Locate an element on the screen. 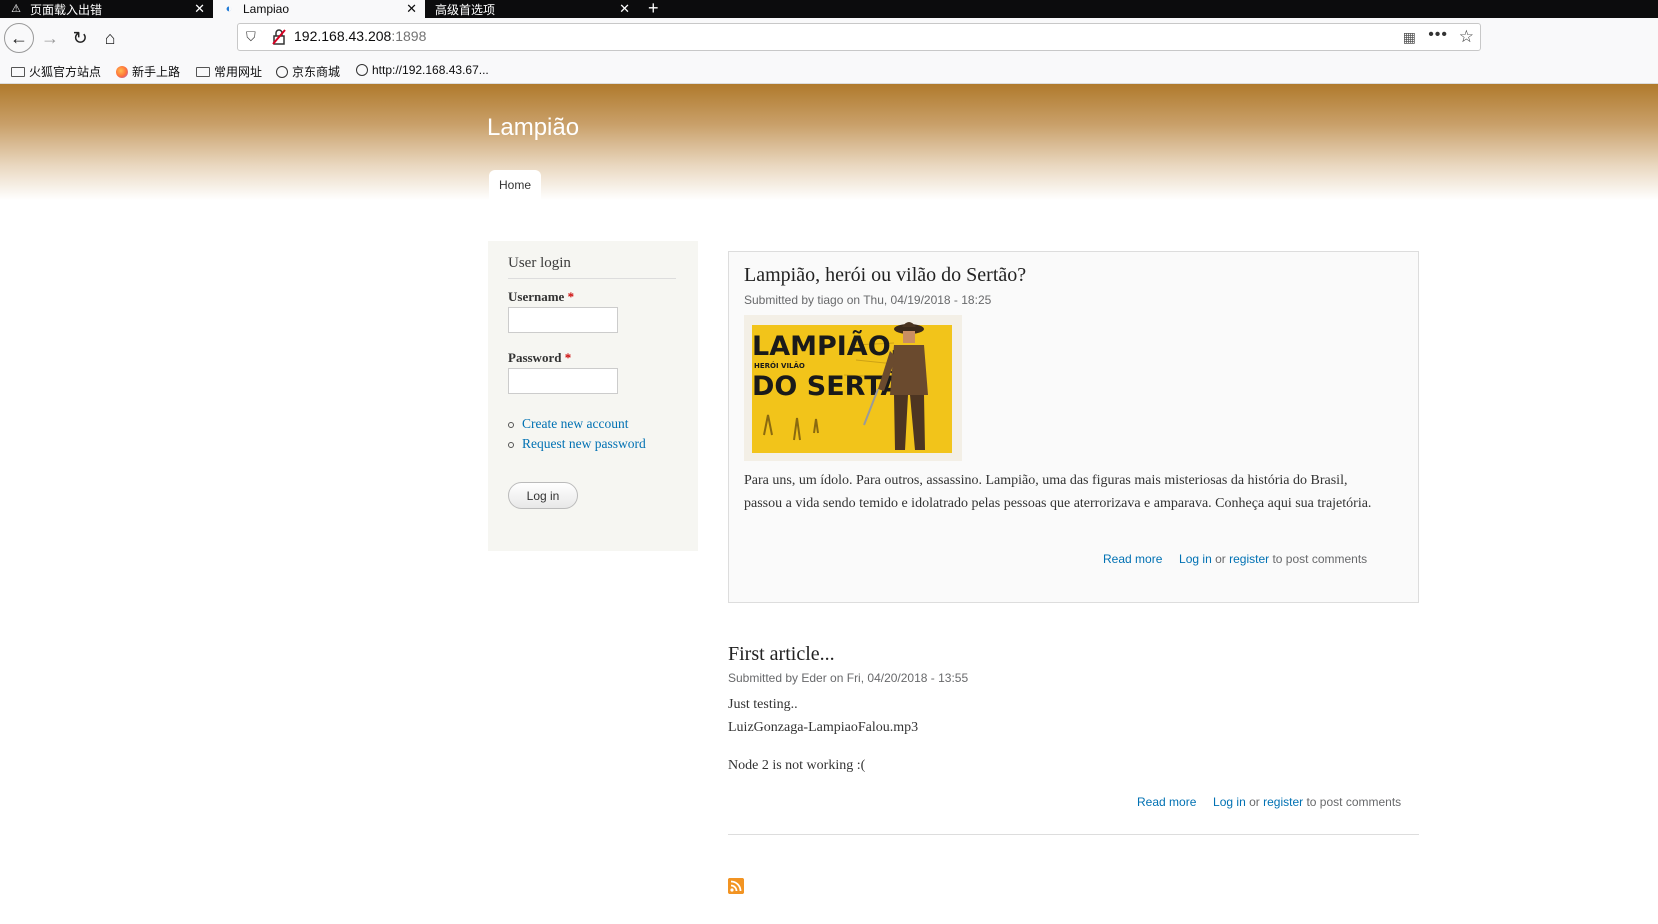  tab-error-page: ⚠ 页面载入出错 ✕ is located at coordinates (106, 9).